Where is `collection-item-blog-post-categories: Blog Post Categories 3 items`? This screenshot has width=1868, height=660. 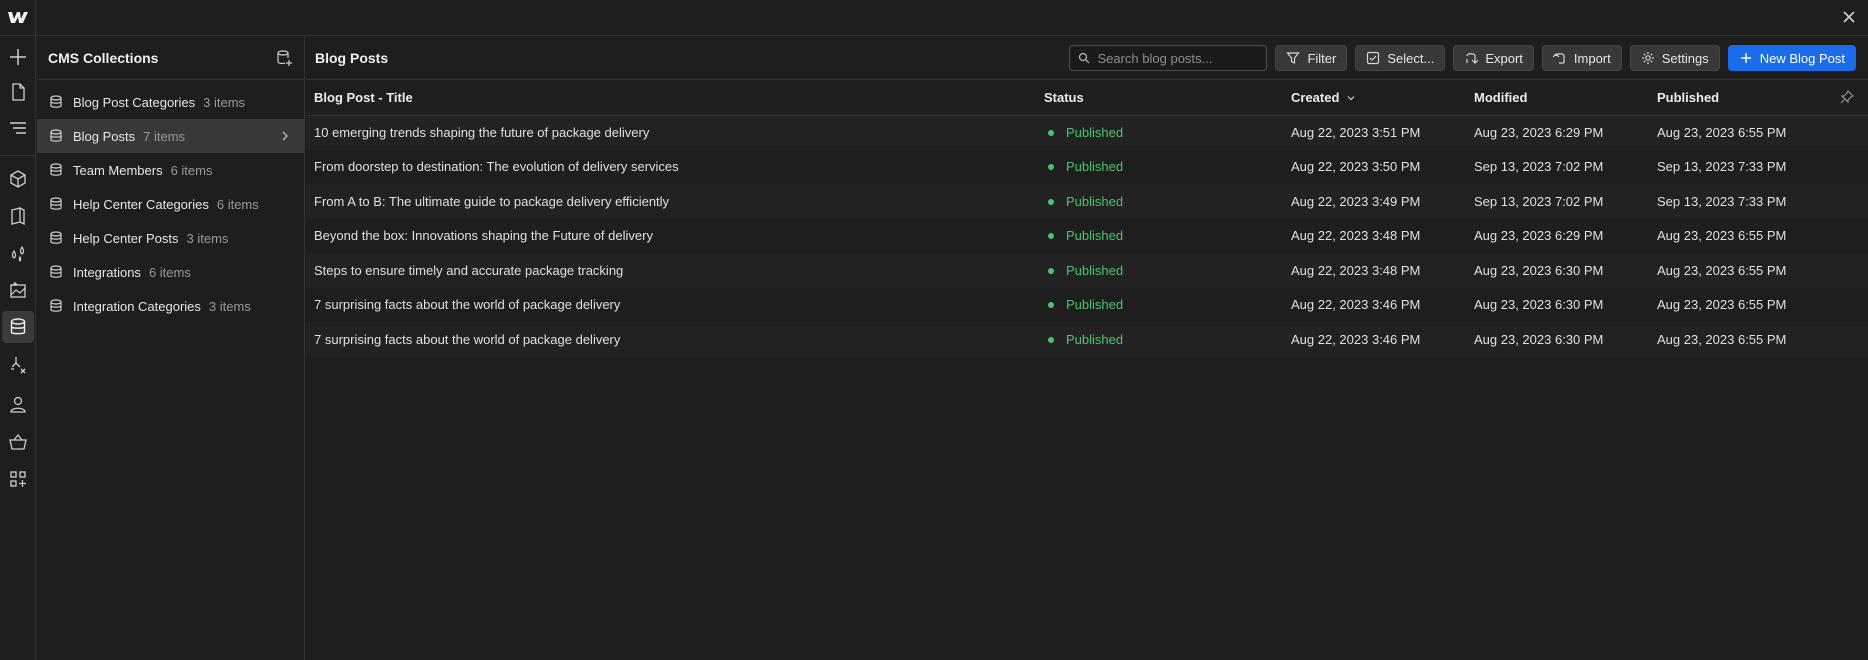
collection-item-blog-post-categories: Blog Post Categories 3 items is located at coordinates (170, 102).